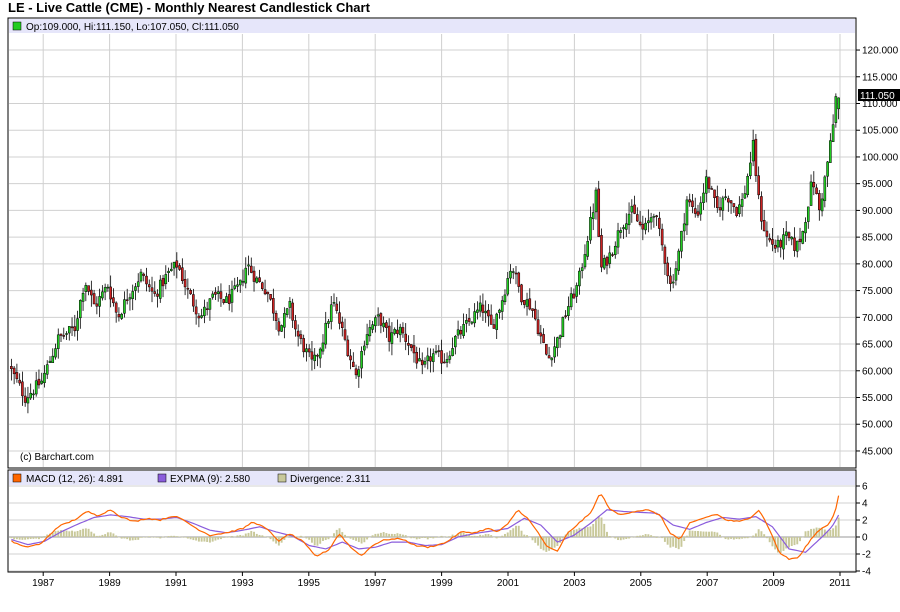 The width and height of the screenshot is (900, 612). What do you see at coordinates (574, 583) in the screenshot?
I see `x-tick-label: 2003` at bounding box center [574, 583].